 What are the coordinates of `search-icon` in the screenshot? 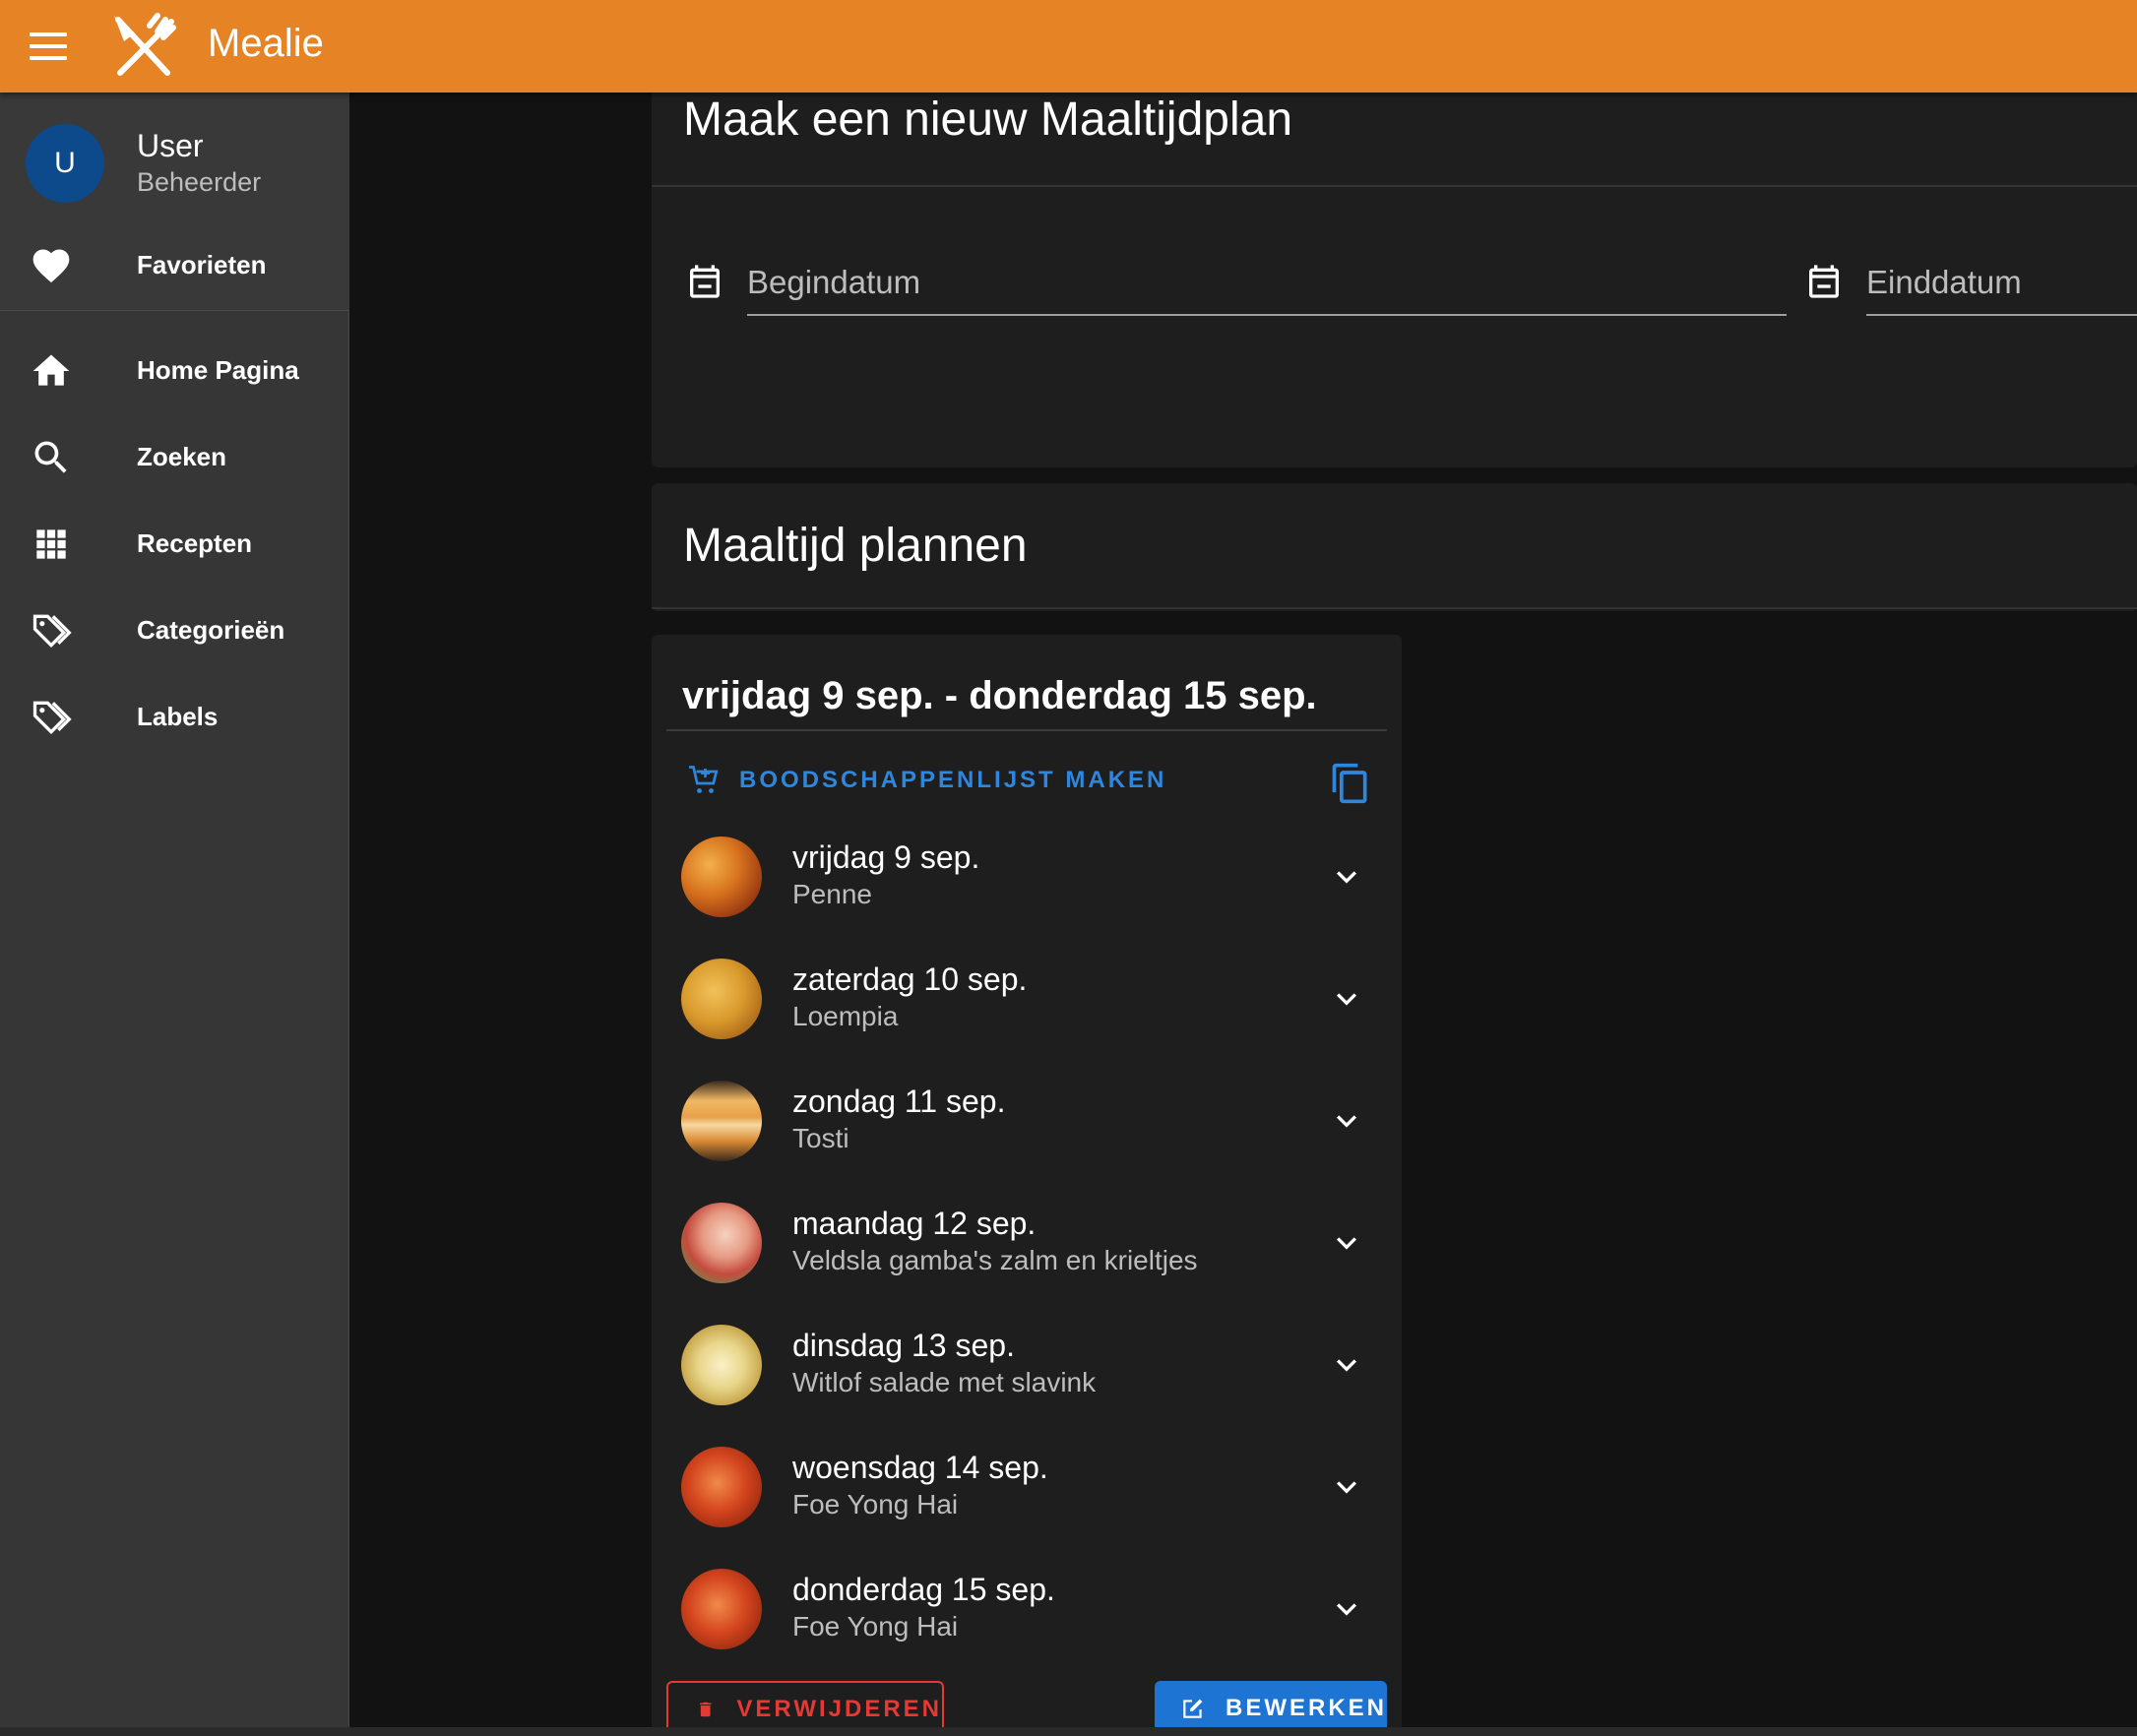 It's located at (50, 457).